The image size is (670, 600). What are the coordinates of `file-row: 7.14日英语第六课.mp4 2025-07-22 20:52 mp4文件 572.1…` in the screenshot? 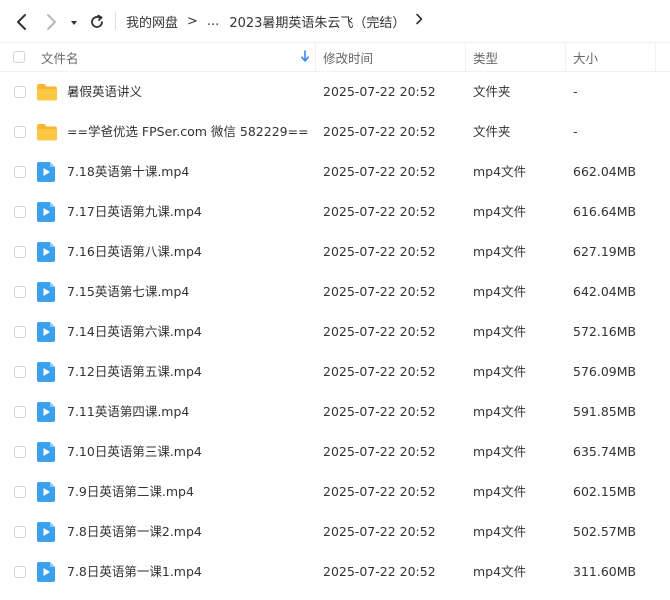 It's located at (335, 332).